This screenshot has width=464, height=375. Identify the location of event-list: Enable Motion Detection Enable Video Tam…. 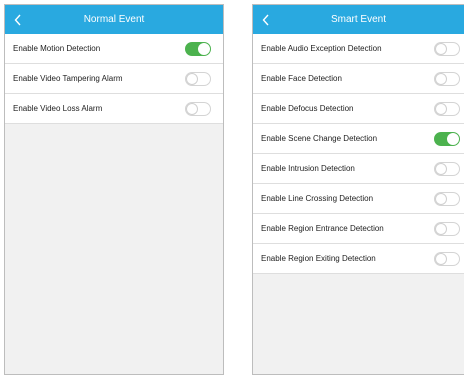
(114, 79).